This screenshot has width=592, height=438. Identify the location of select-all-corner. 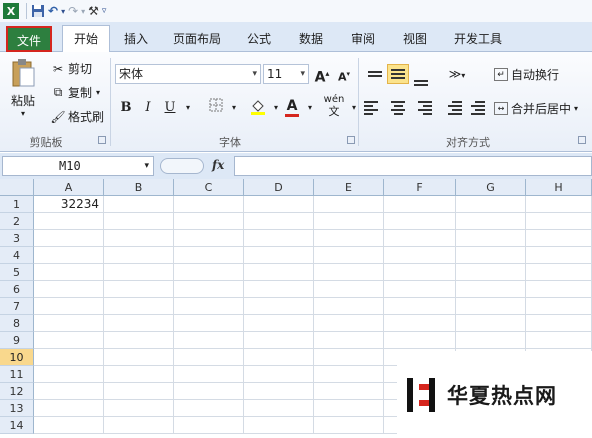
(17, 187).